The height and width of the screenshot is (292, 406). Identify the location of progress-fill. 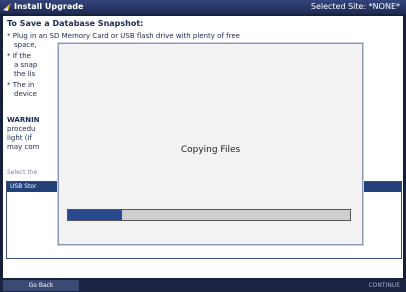
(95, 215).